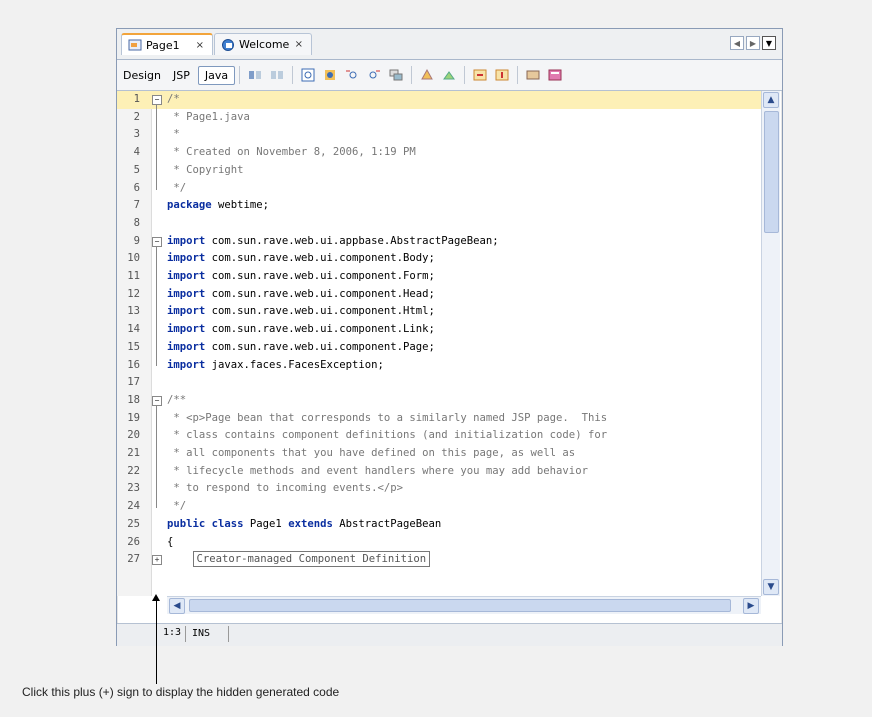  Describe the element at coordinates (186, 293) in the screenshot. I see `keyword: import` at that location.